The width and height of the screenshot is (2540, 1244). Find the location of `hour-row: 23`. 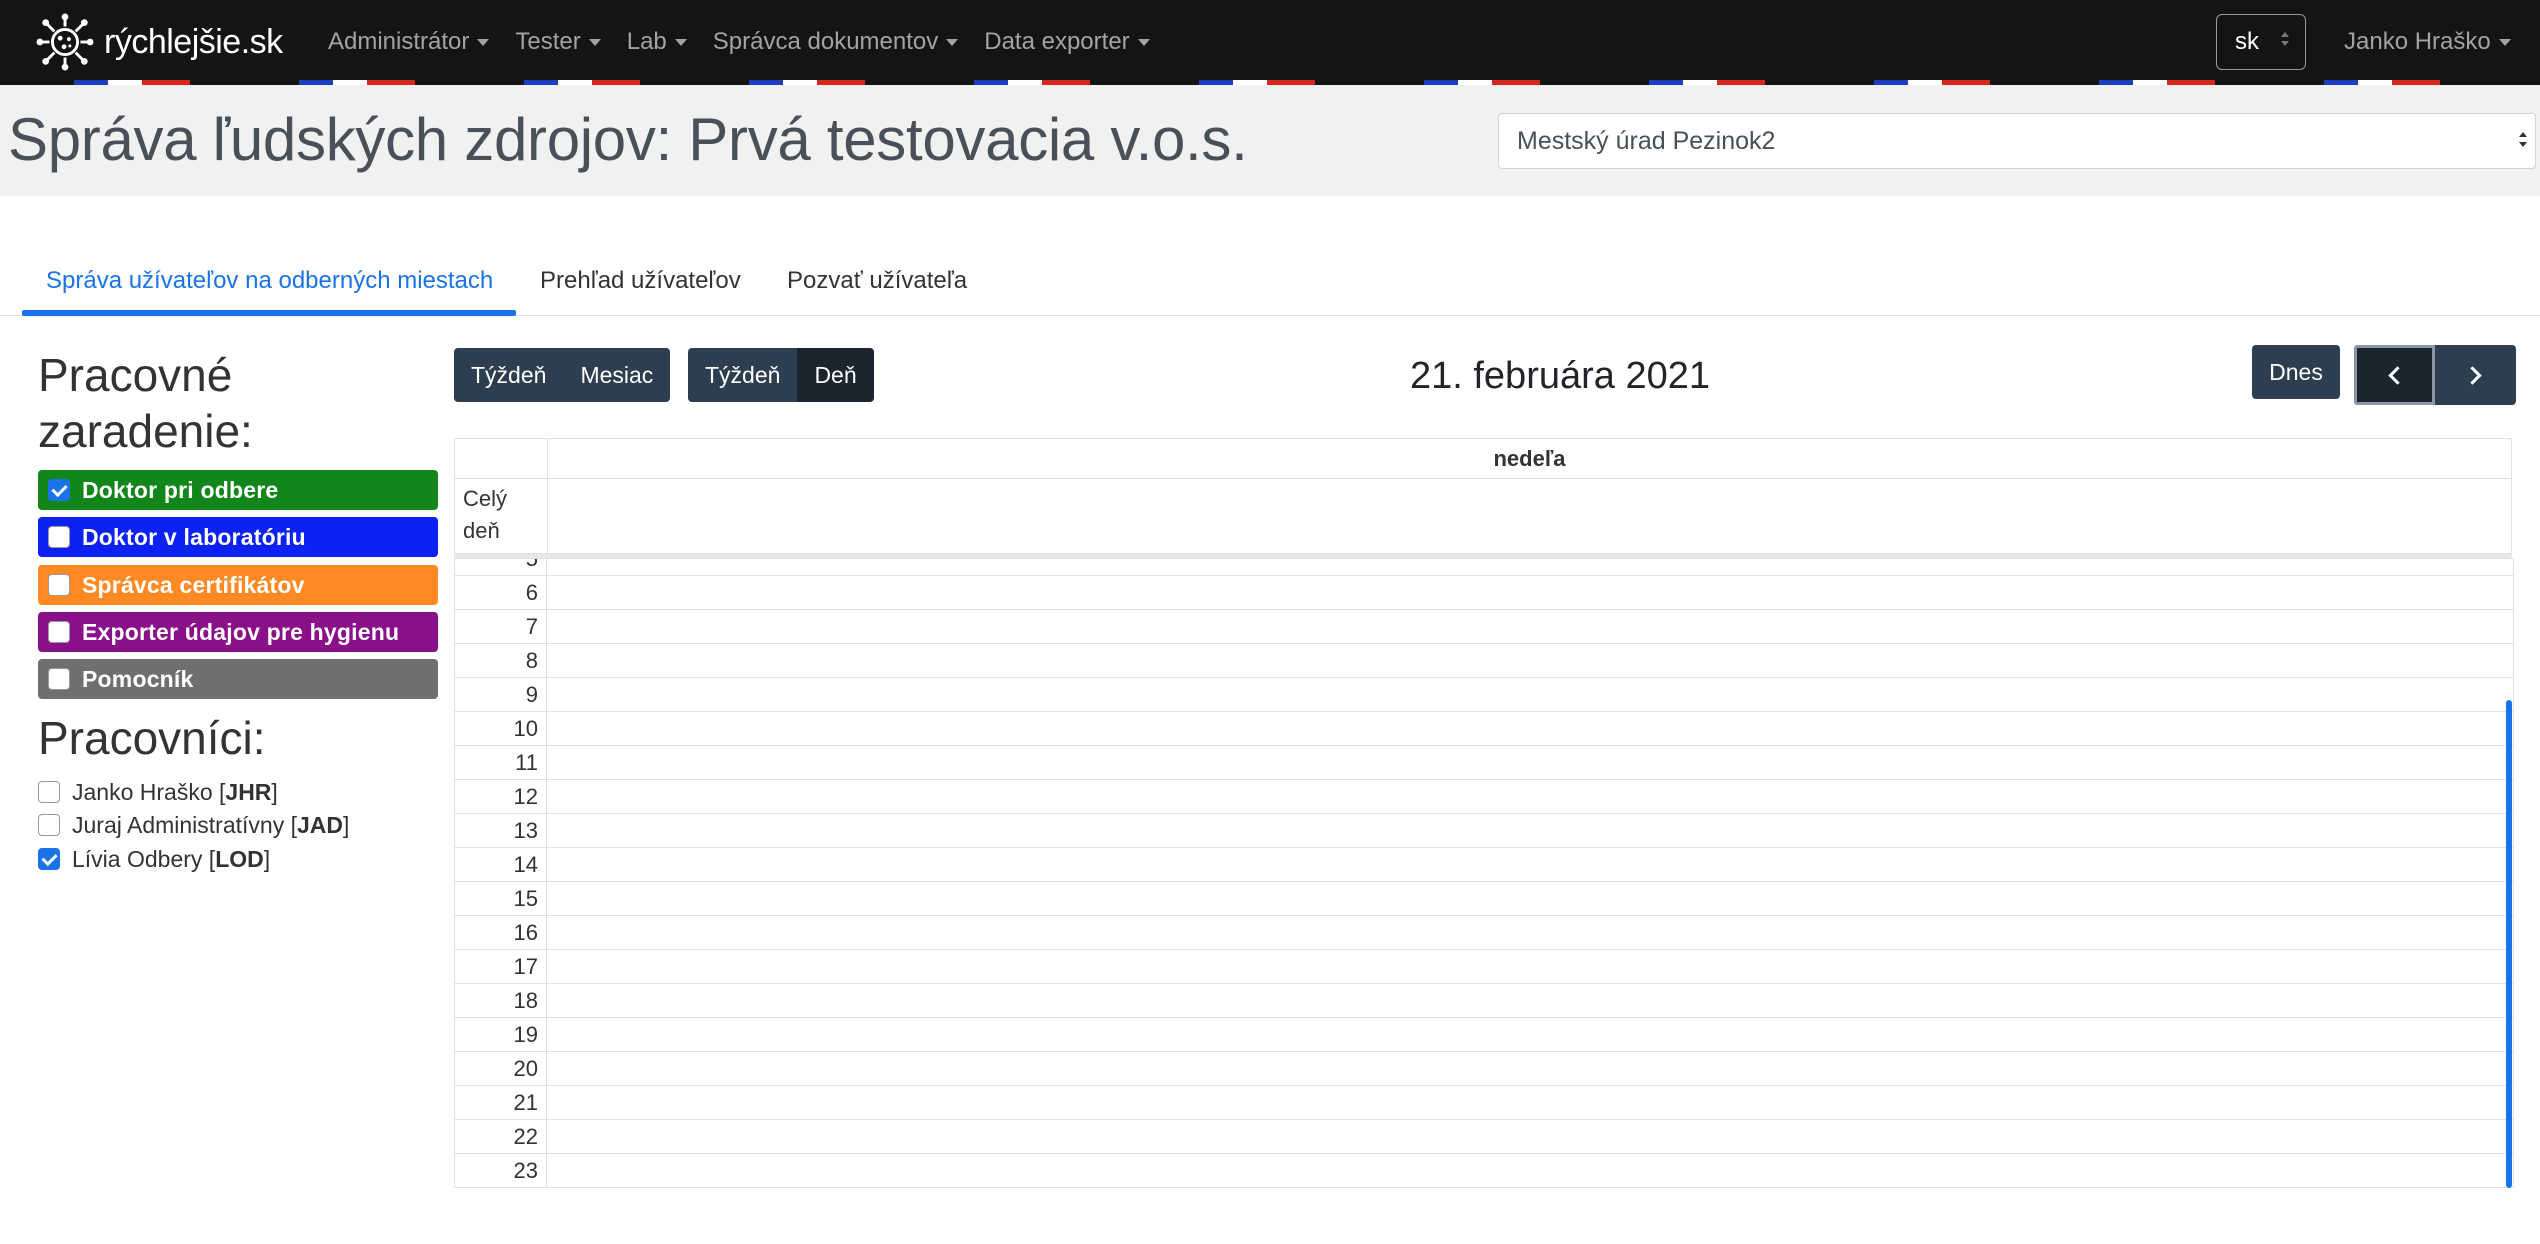

hour-row: 23 is located at coordinates (1484, 1170).